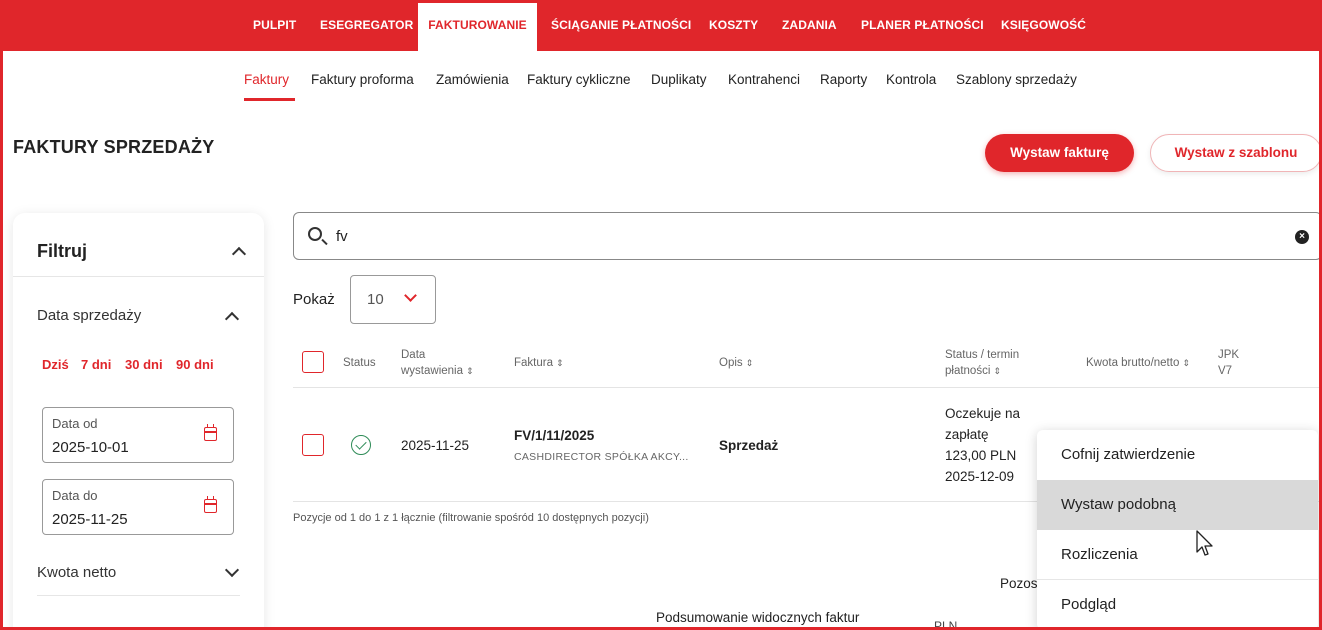  I want to click on topnav-planer-platnosci: PLANER PŁATNOŚCI, so click(922, 25).